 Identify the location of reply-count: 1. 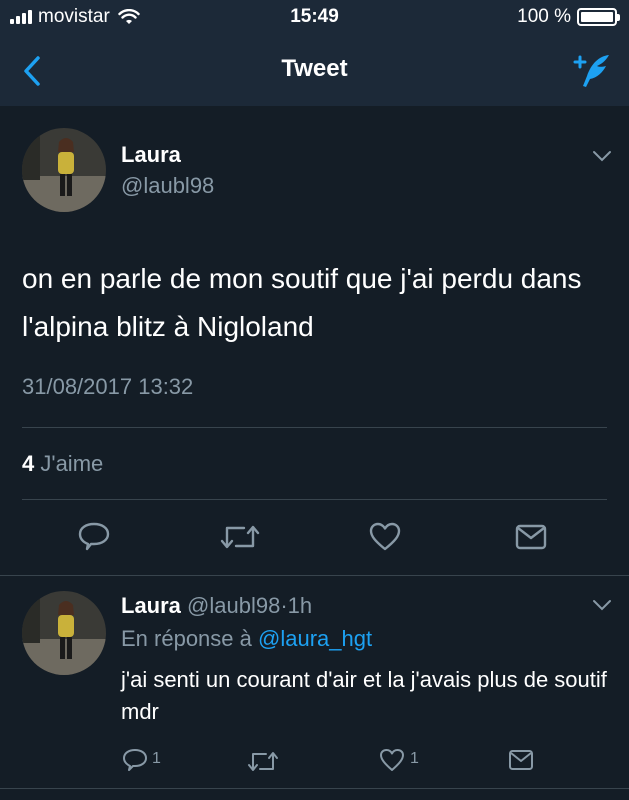
(156, 758).